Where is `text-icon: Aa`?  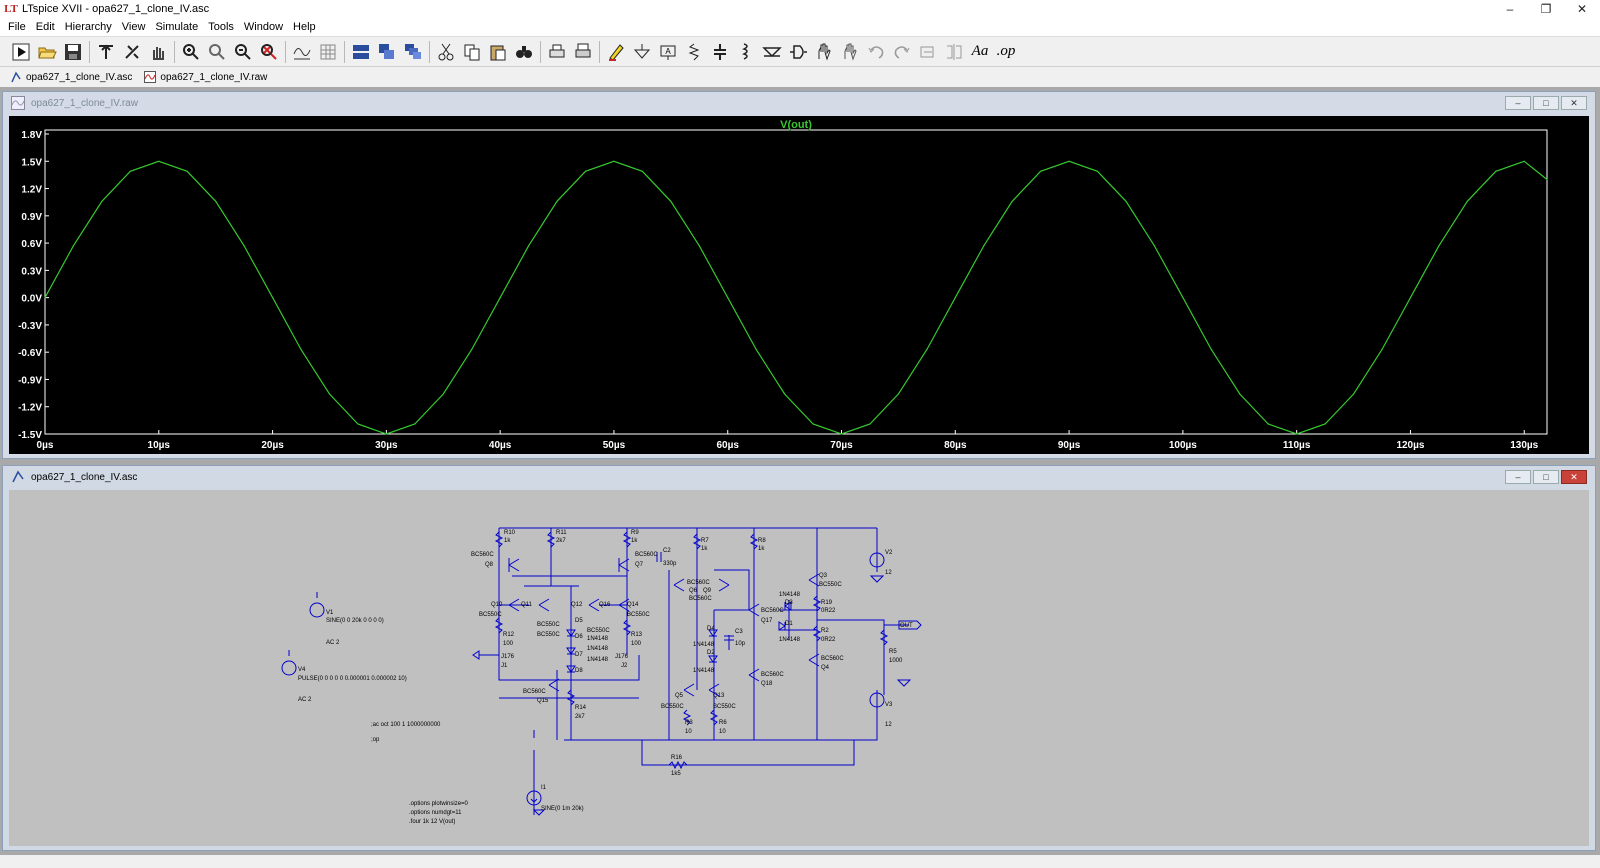
text-icon: Aa is located at coordinates (980, 52).